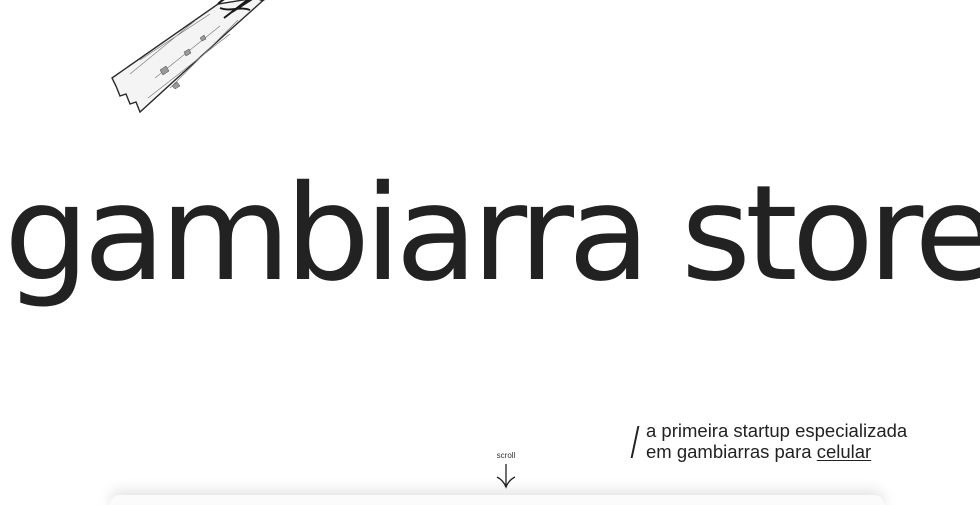 This screenshot has width=980, height=505. I want to click on scroll-indicator: scroll, so click(506, 470).